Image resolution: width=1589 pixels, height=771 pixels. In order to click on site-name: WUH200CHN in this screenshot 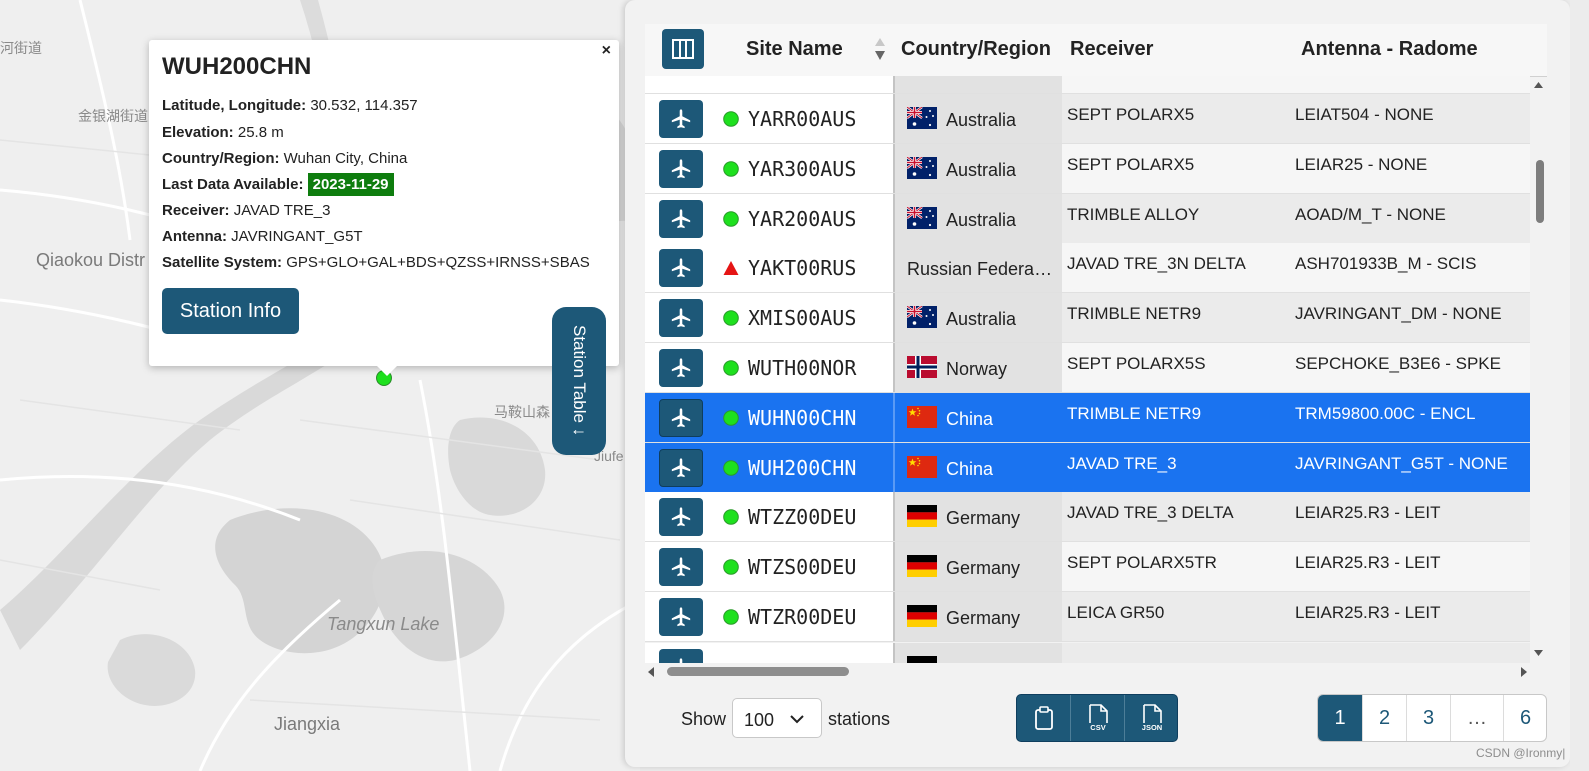, I will do `click(802, 468)`.